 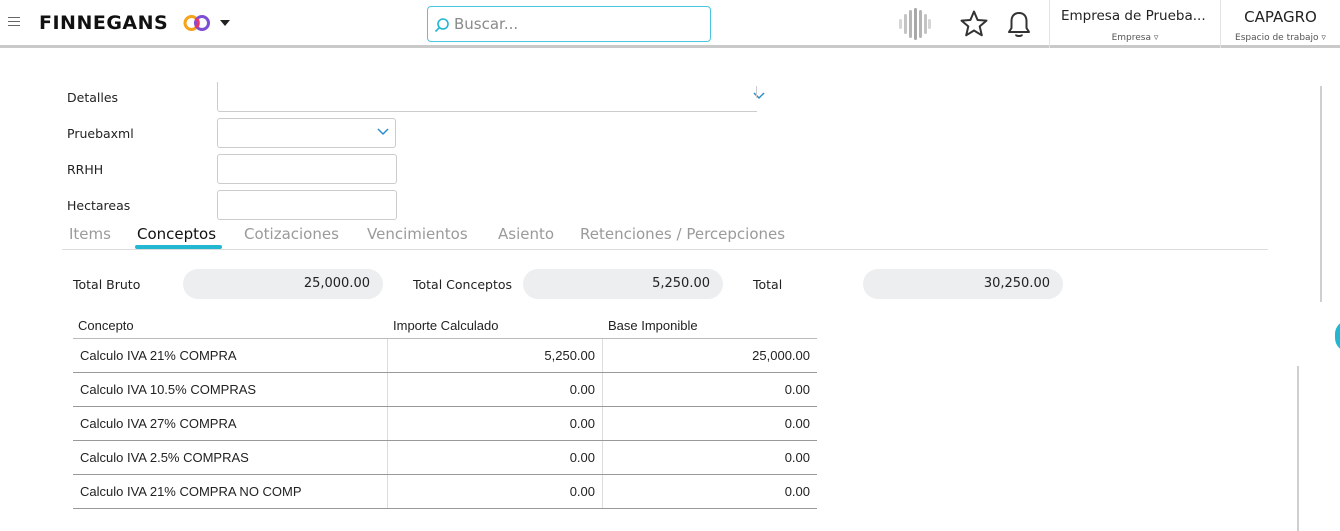 What do you see at coordinates (1135, 38) in the screenshot?
I see `company-label: Empresa ▿` at bounding box center [1135, 38].